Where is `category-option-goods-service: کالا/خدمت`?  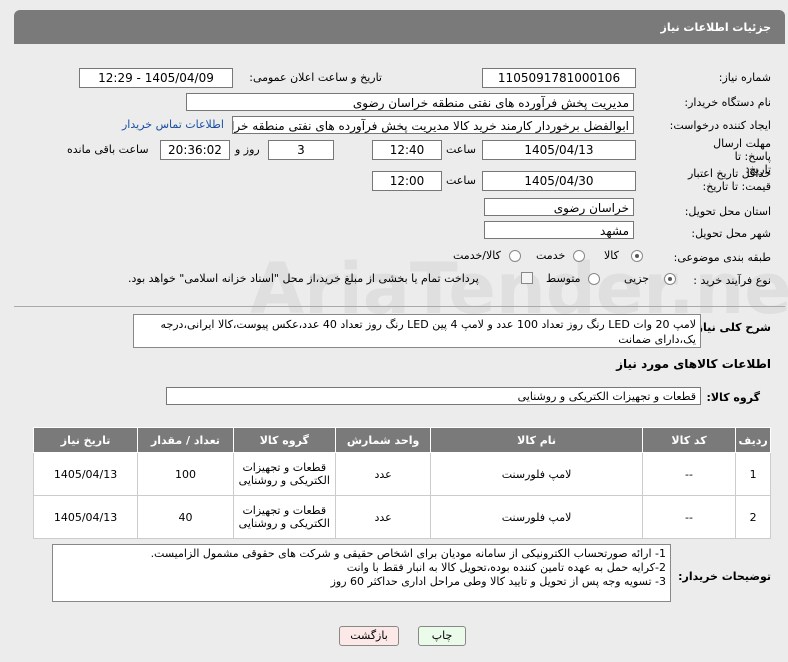
category-option-goods-service: کالا/خدمت is located at coordinates (477, 255).